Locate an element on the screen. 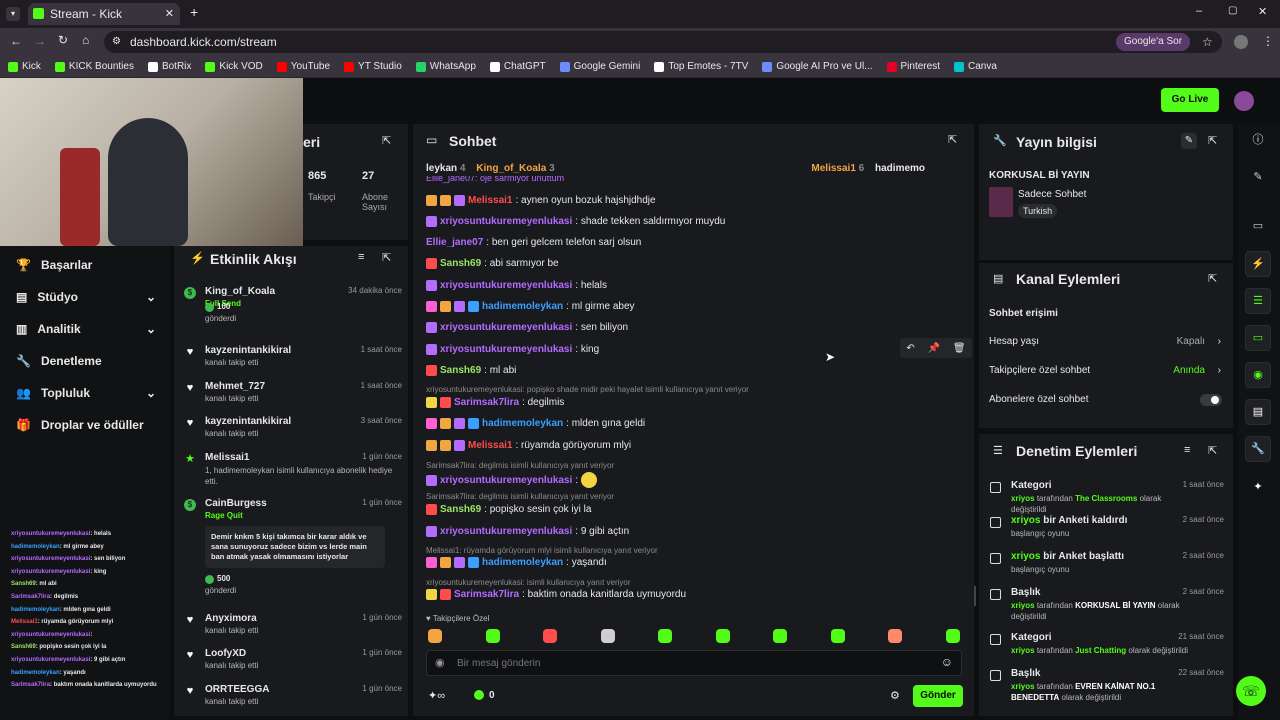 The width and height of the screenshot is (1280, 720). reload-icon: ↻ is located at coordinates (63, 40).